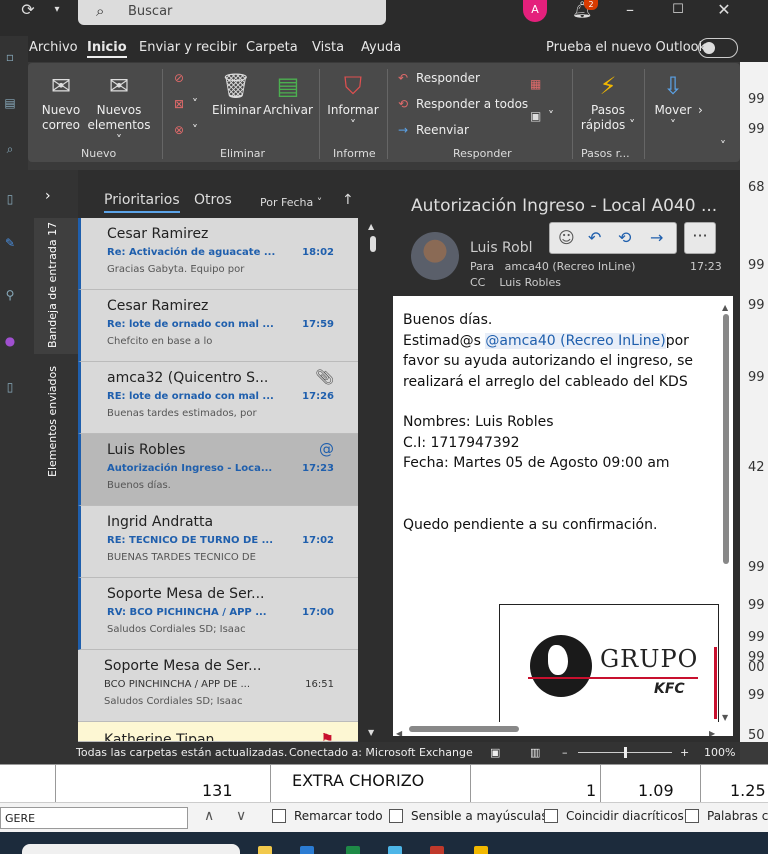  What do you see at coordinates (399, 730) in the screenshot?
I see `scroll-left-icon: ◀` at bounding box center [399, 730].